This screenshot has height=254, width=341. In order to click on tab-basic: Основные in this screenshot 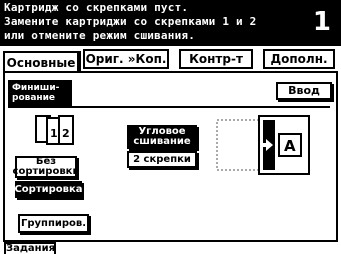, I will do `click(41, 62)`.